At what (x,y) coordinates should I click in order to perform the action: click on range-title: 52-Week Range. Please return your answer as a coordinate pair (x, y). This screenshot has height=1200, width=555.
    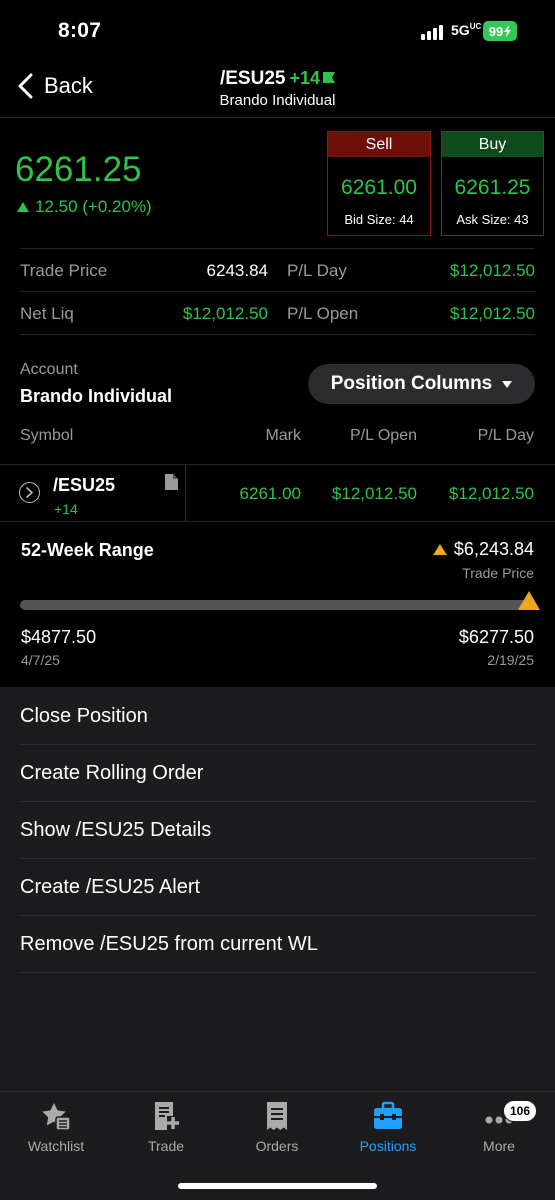
    Looking at the image, I should click on (87, 550).